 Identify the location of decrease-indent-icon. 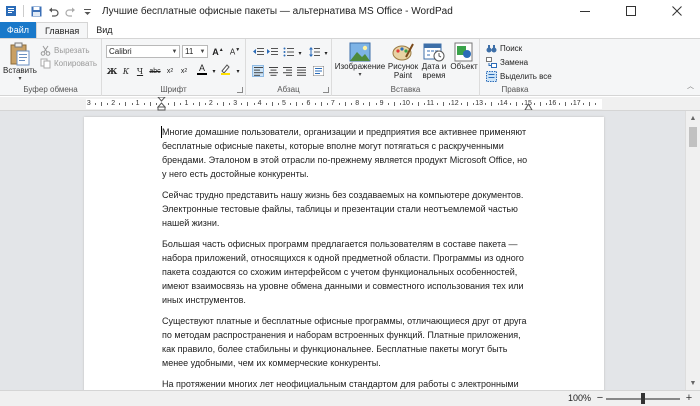
(258, 52).